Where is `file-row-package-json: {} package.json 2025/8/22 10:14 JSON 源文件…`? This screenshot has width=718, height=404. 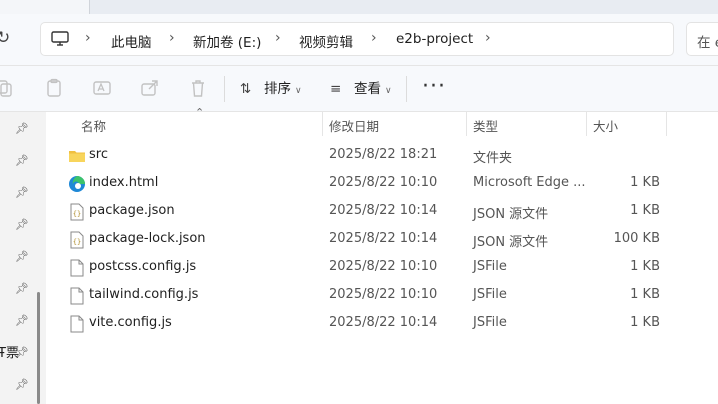
file-row-package-json: {} package.json 2025/8/22 10:14 JSON 源文件… is located at coordinates (382, 212).